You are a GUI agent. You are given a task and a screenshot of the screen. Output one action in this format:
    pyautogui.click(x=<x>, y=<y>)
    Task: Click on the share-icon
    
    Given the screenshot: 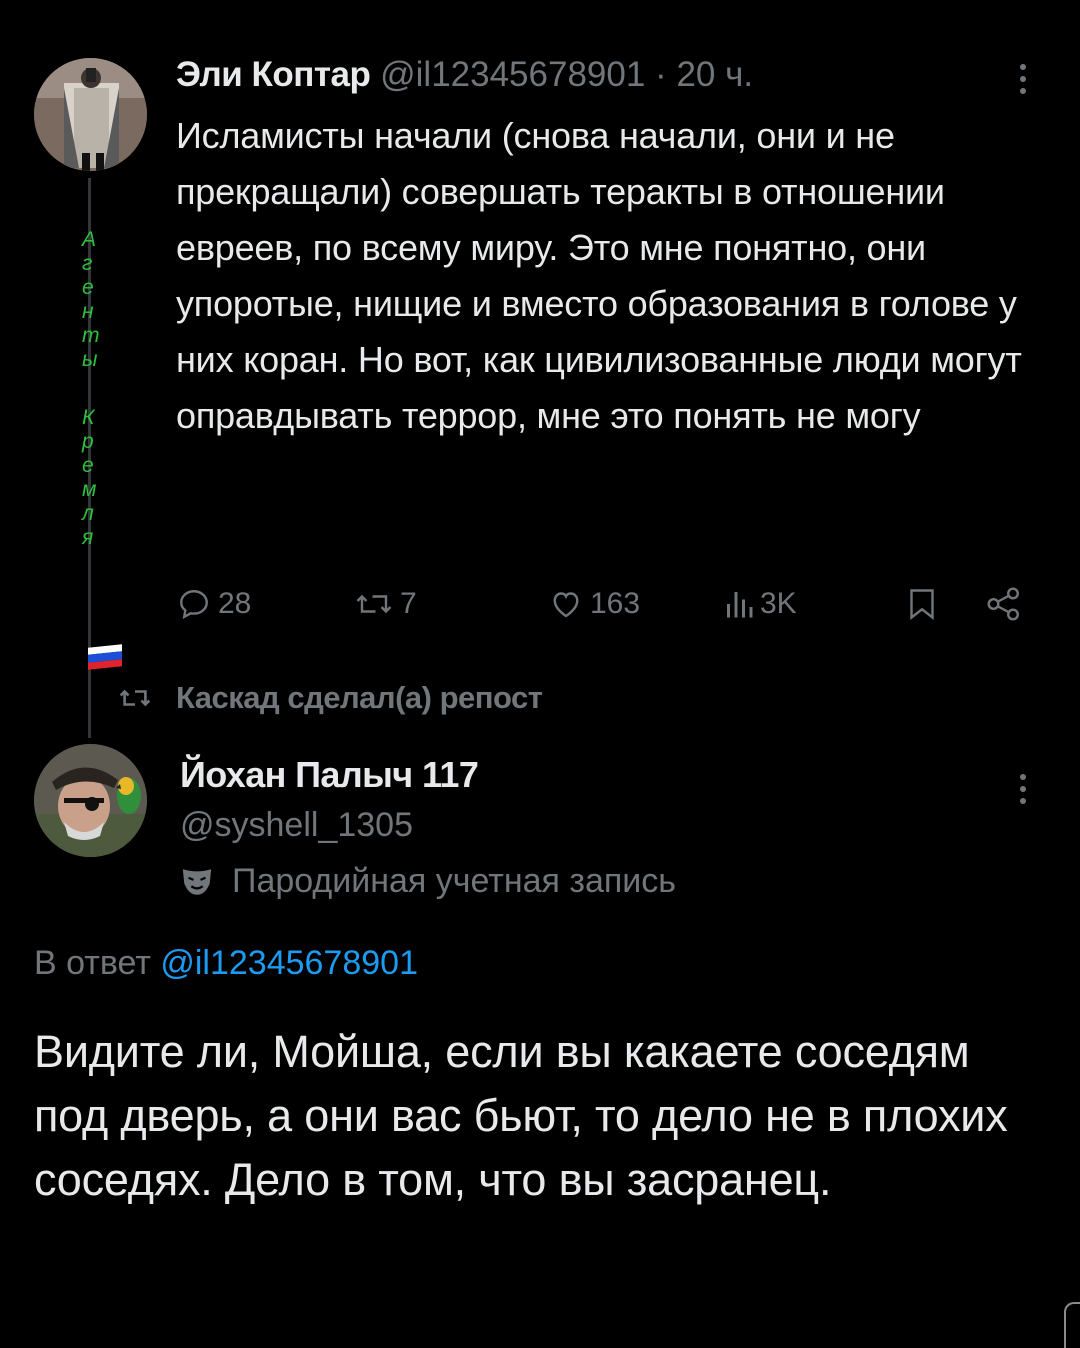 What is the action you would take?
    pyautogui.click(x=1003, y=604)
    